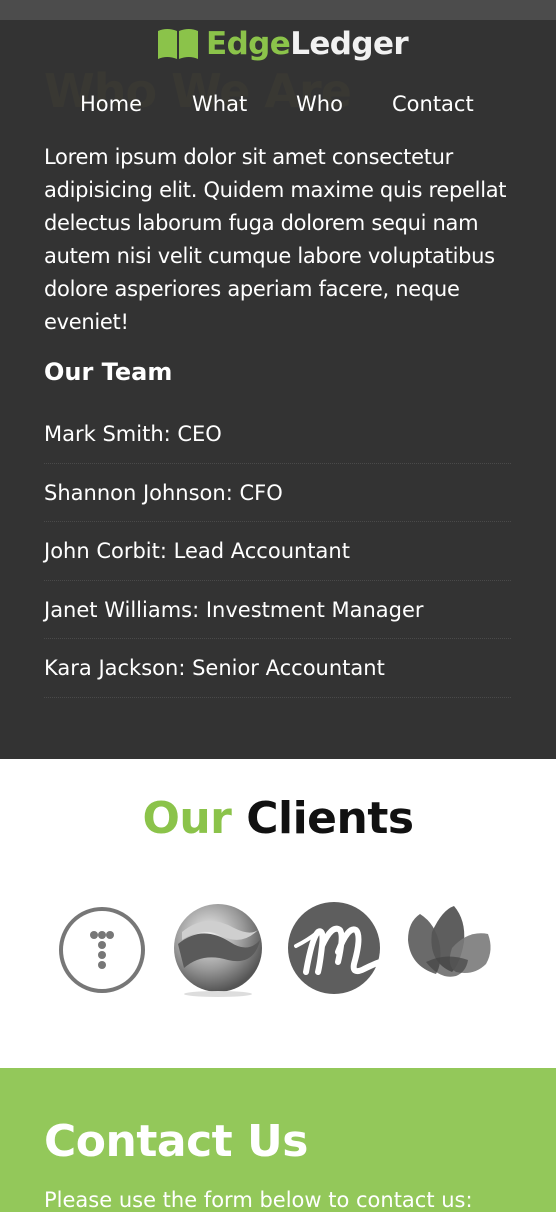 This screenshot has height=1212, width=556. I want to click on clients-heading: Our Clients, so click(278, 818).